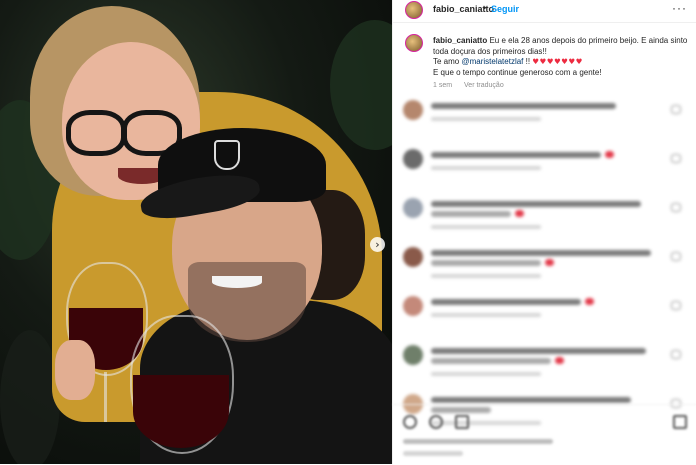  I want to click on follow-button: Seguir, so click(505, 9).